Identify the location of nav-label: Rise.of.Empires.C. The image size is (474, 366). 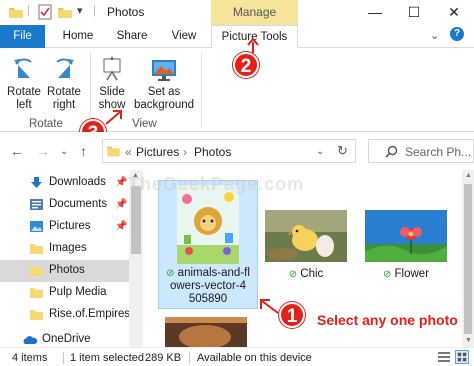
(89, 314).